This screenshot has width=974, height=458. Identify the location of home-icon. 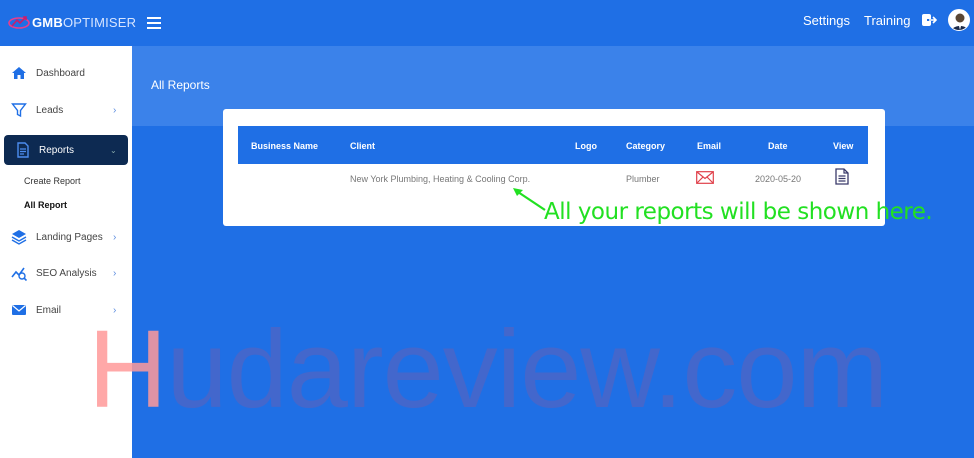
(19, 73).